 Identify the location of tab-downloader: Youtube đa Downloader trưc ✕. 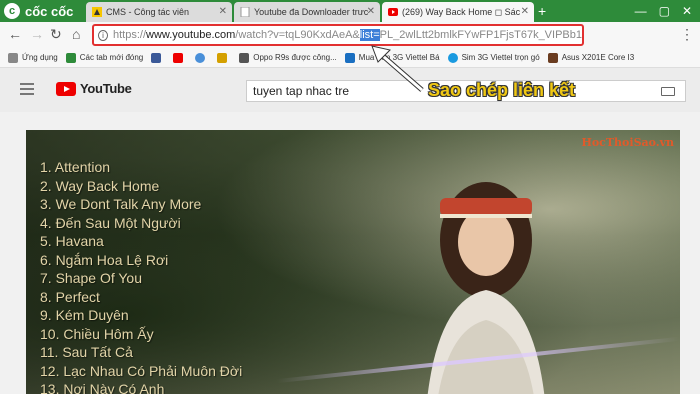
(307, 12).